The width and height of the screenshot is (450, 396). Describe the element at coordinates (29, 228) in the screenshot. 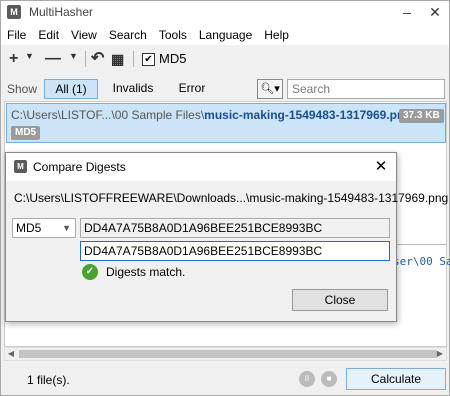

I see `algorithm-value: MD5` at that location.